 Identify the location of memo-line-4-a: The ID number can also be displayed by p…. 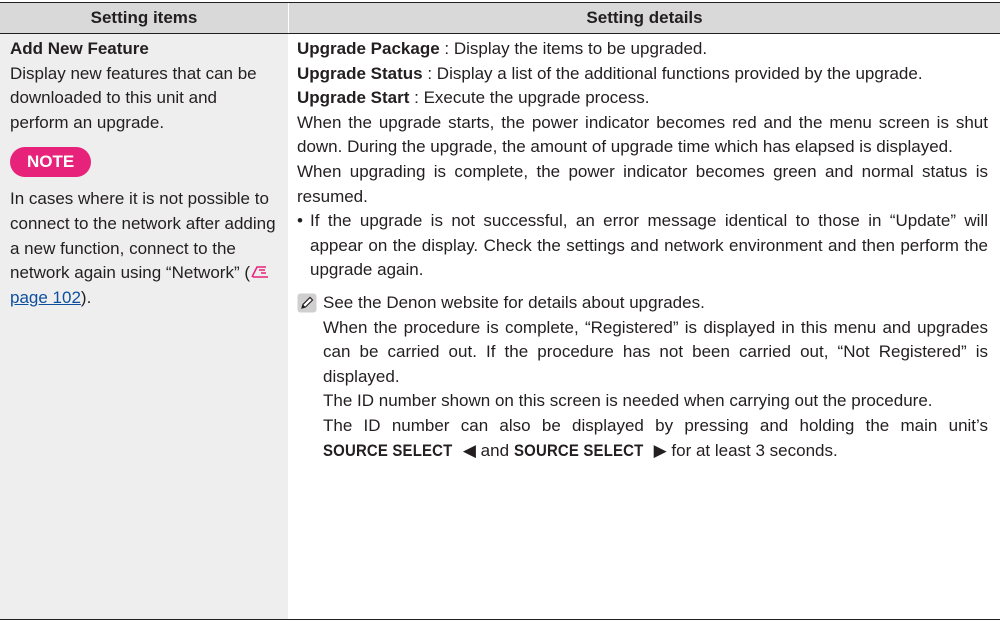
(655, 425).